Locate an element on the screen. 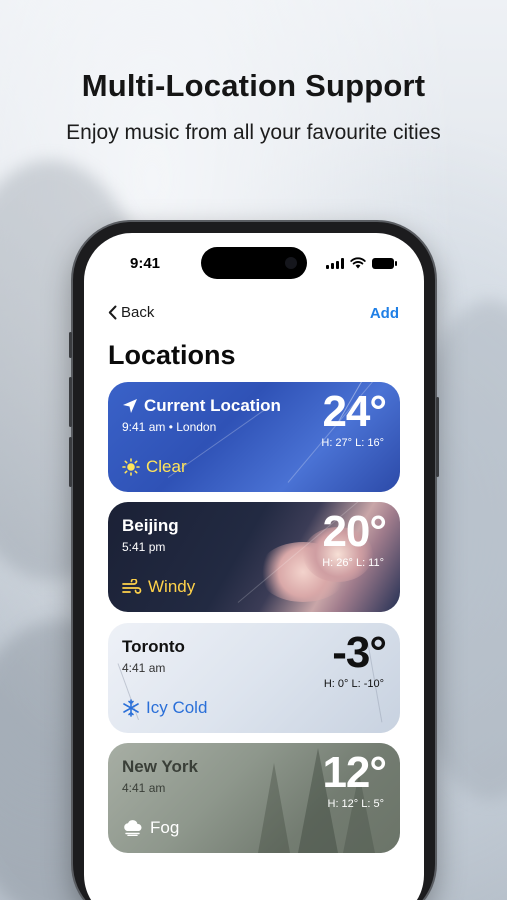 Image resolution: width=507 pixels, height=900 pixels. location-hi-lo: H: 0° L: -10° is located at coordinates (353, 684).